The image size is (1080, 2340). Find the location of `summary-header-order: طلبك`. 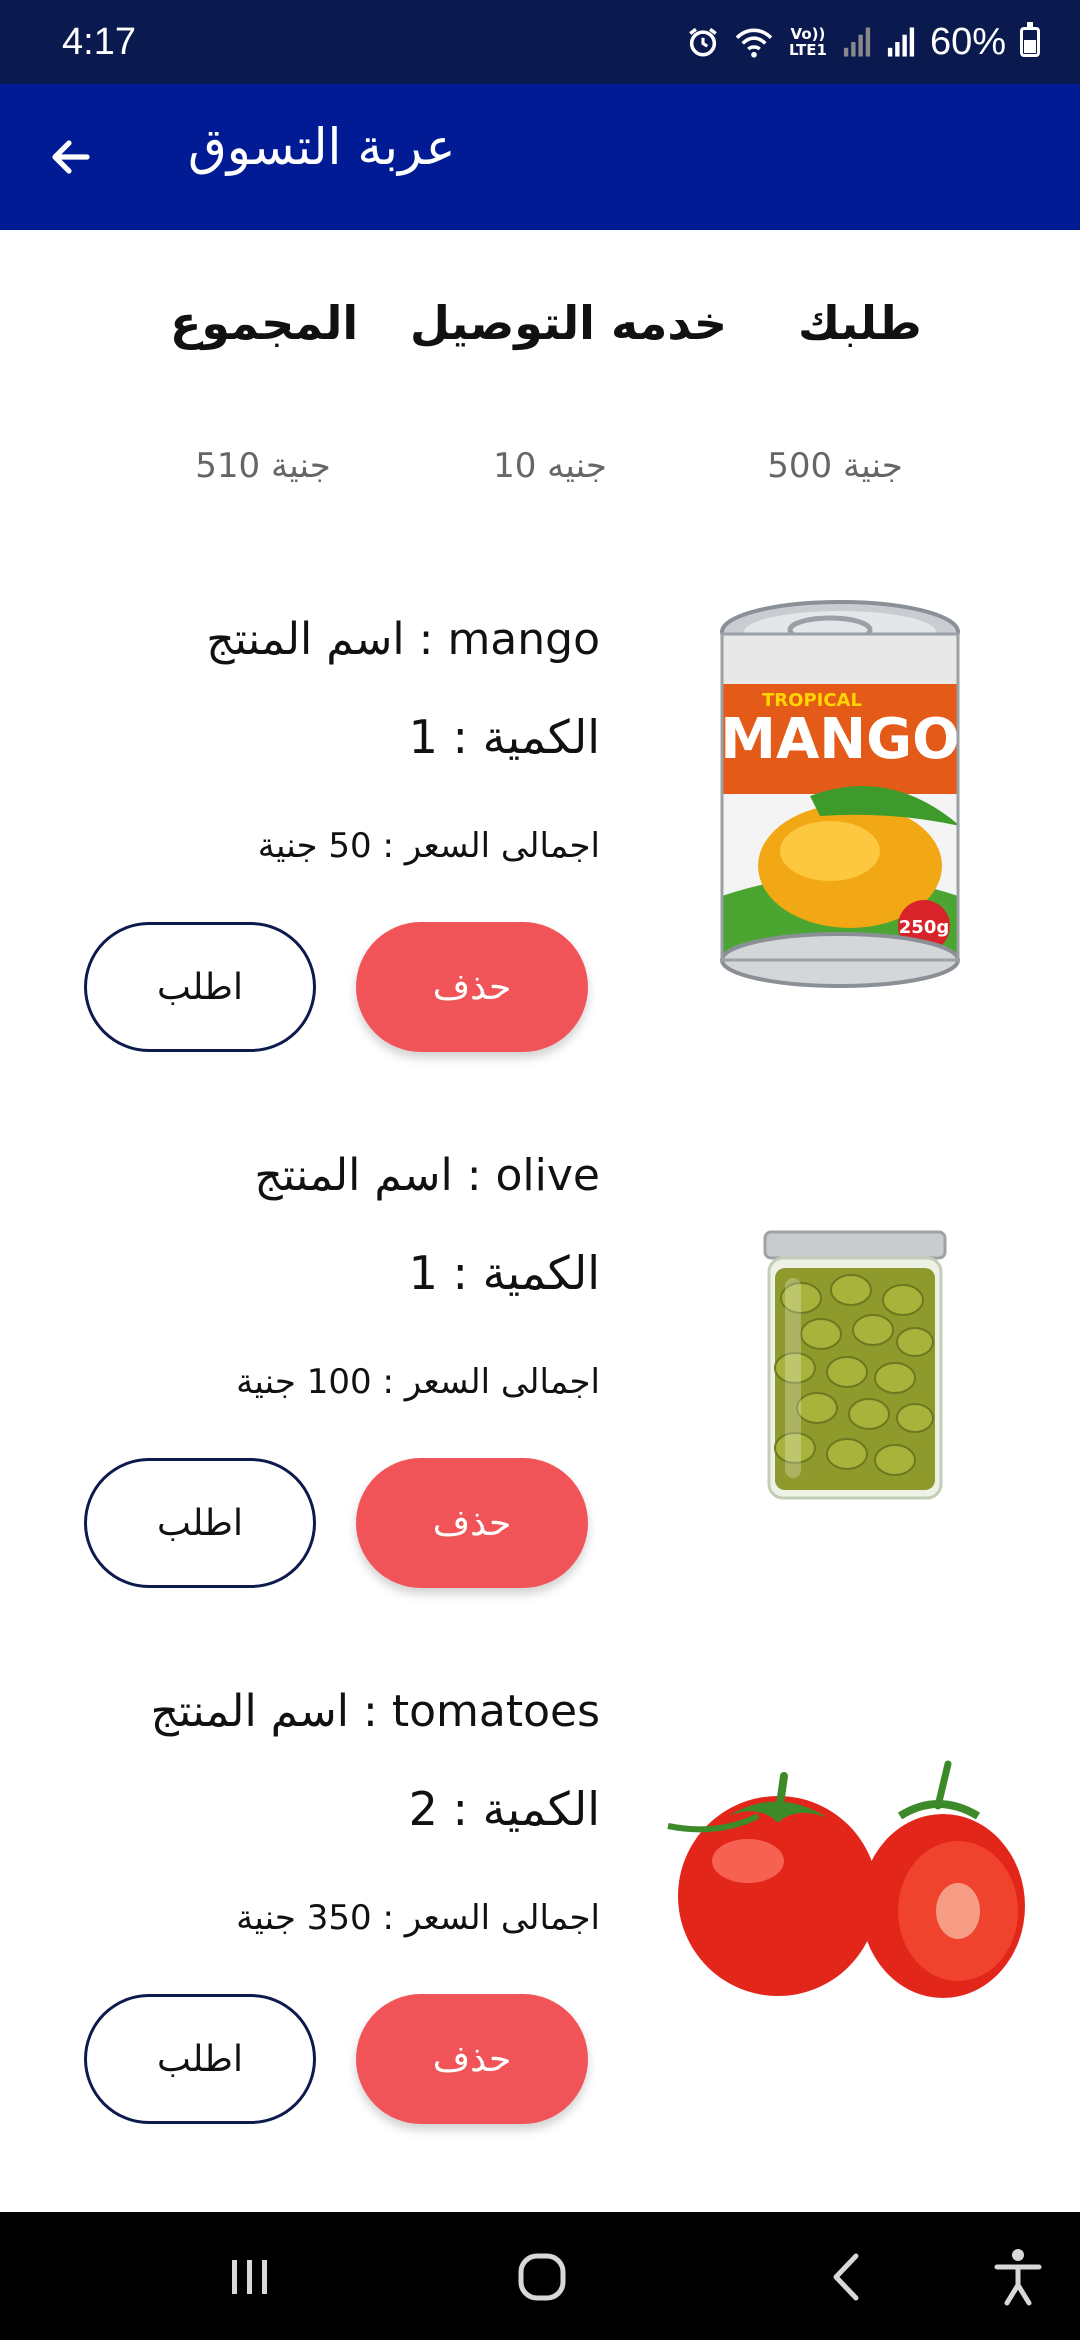

summary-header-order: طلبك is located at coordinates (860, 323).